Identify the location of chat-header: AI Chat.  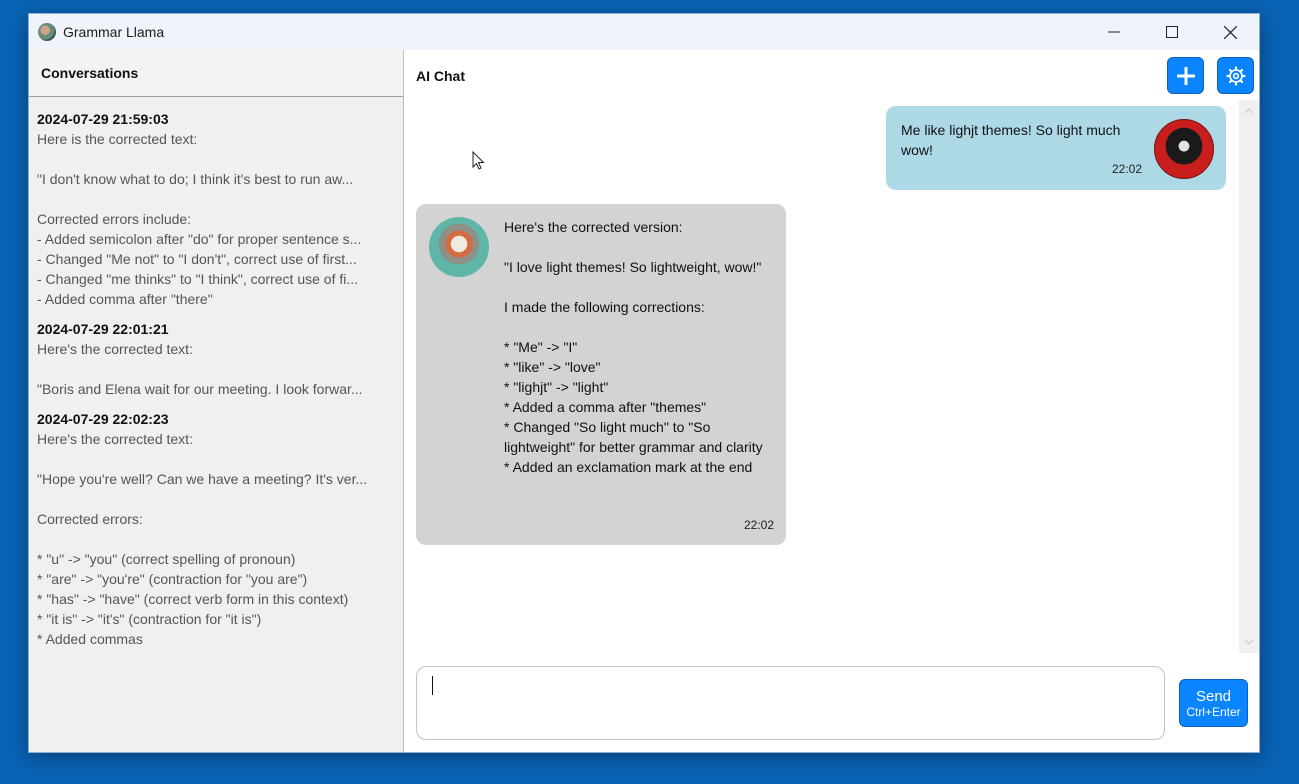
(831, 75).